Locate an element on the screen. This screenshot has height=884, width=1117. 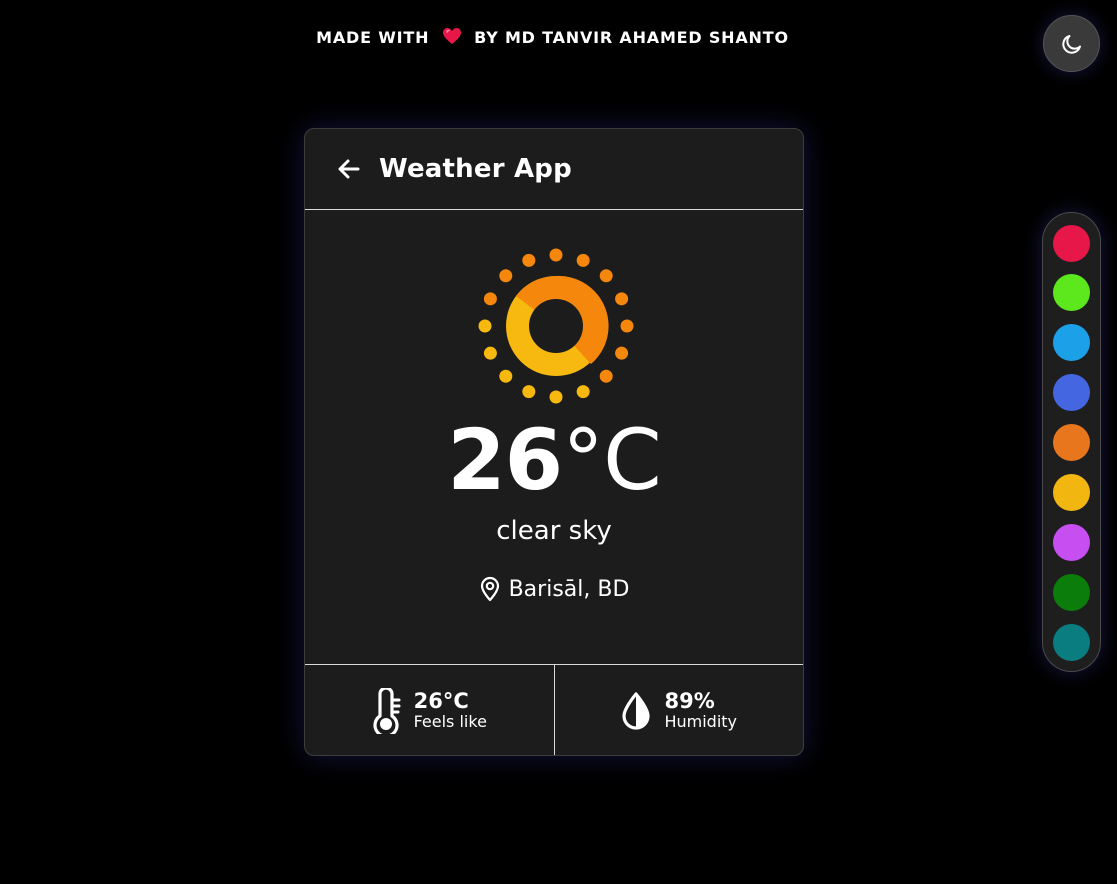
feels-like-stat: 26°C Feels like is located at coordinates (429, 710).